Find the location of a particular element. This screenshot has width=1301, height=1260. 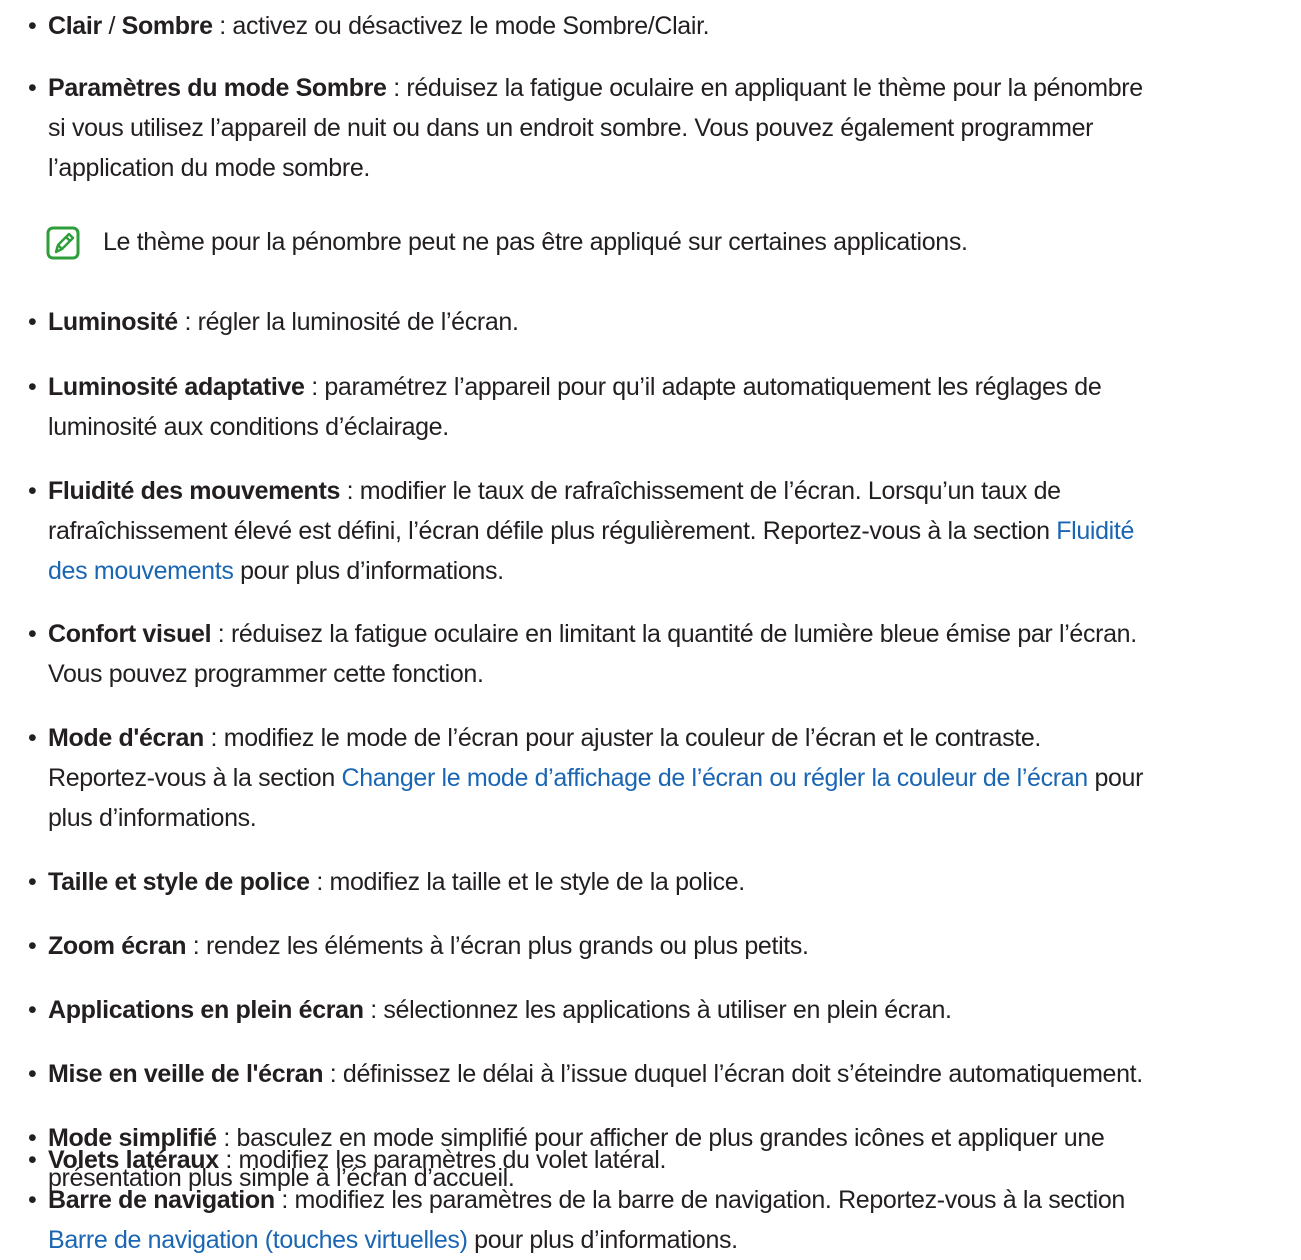

item-term: Clair is located at coordinates (75, 26).